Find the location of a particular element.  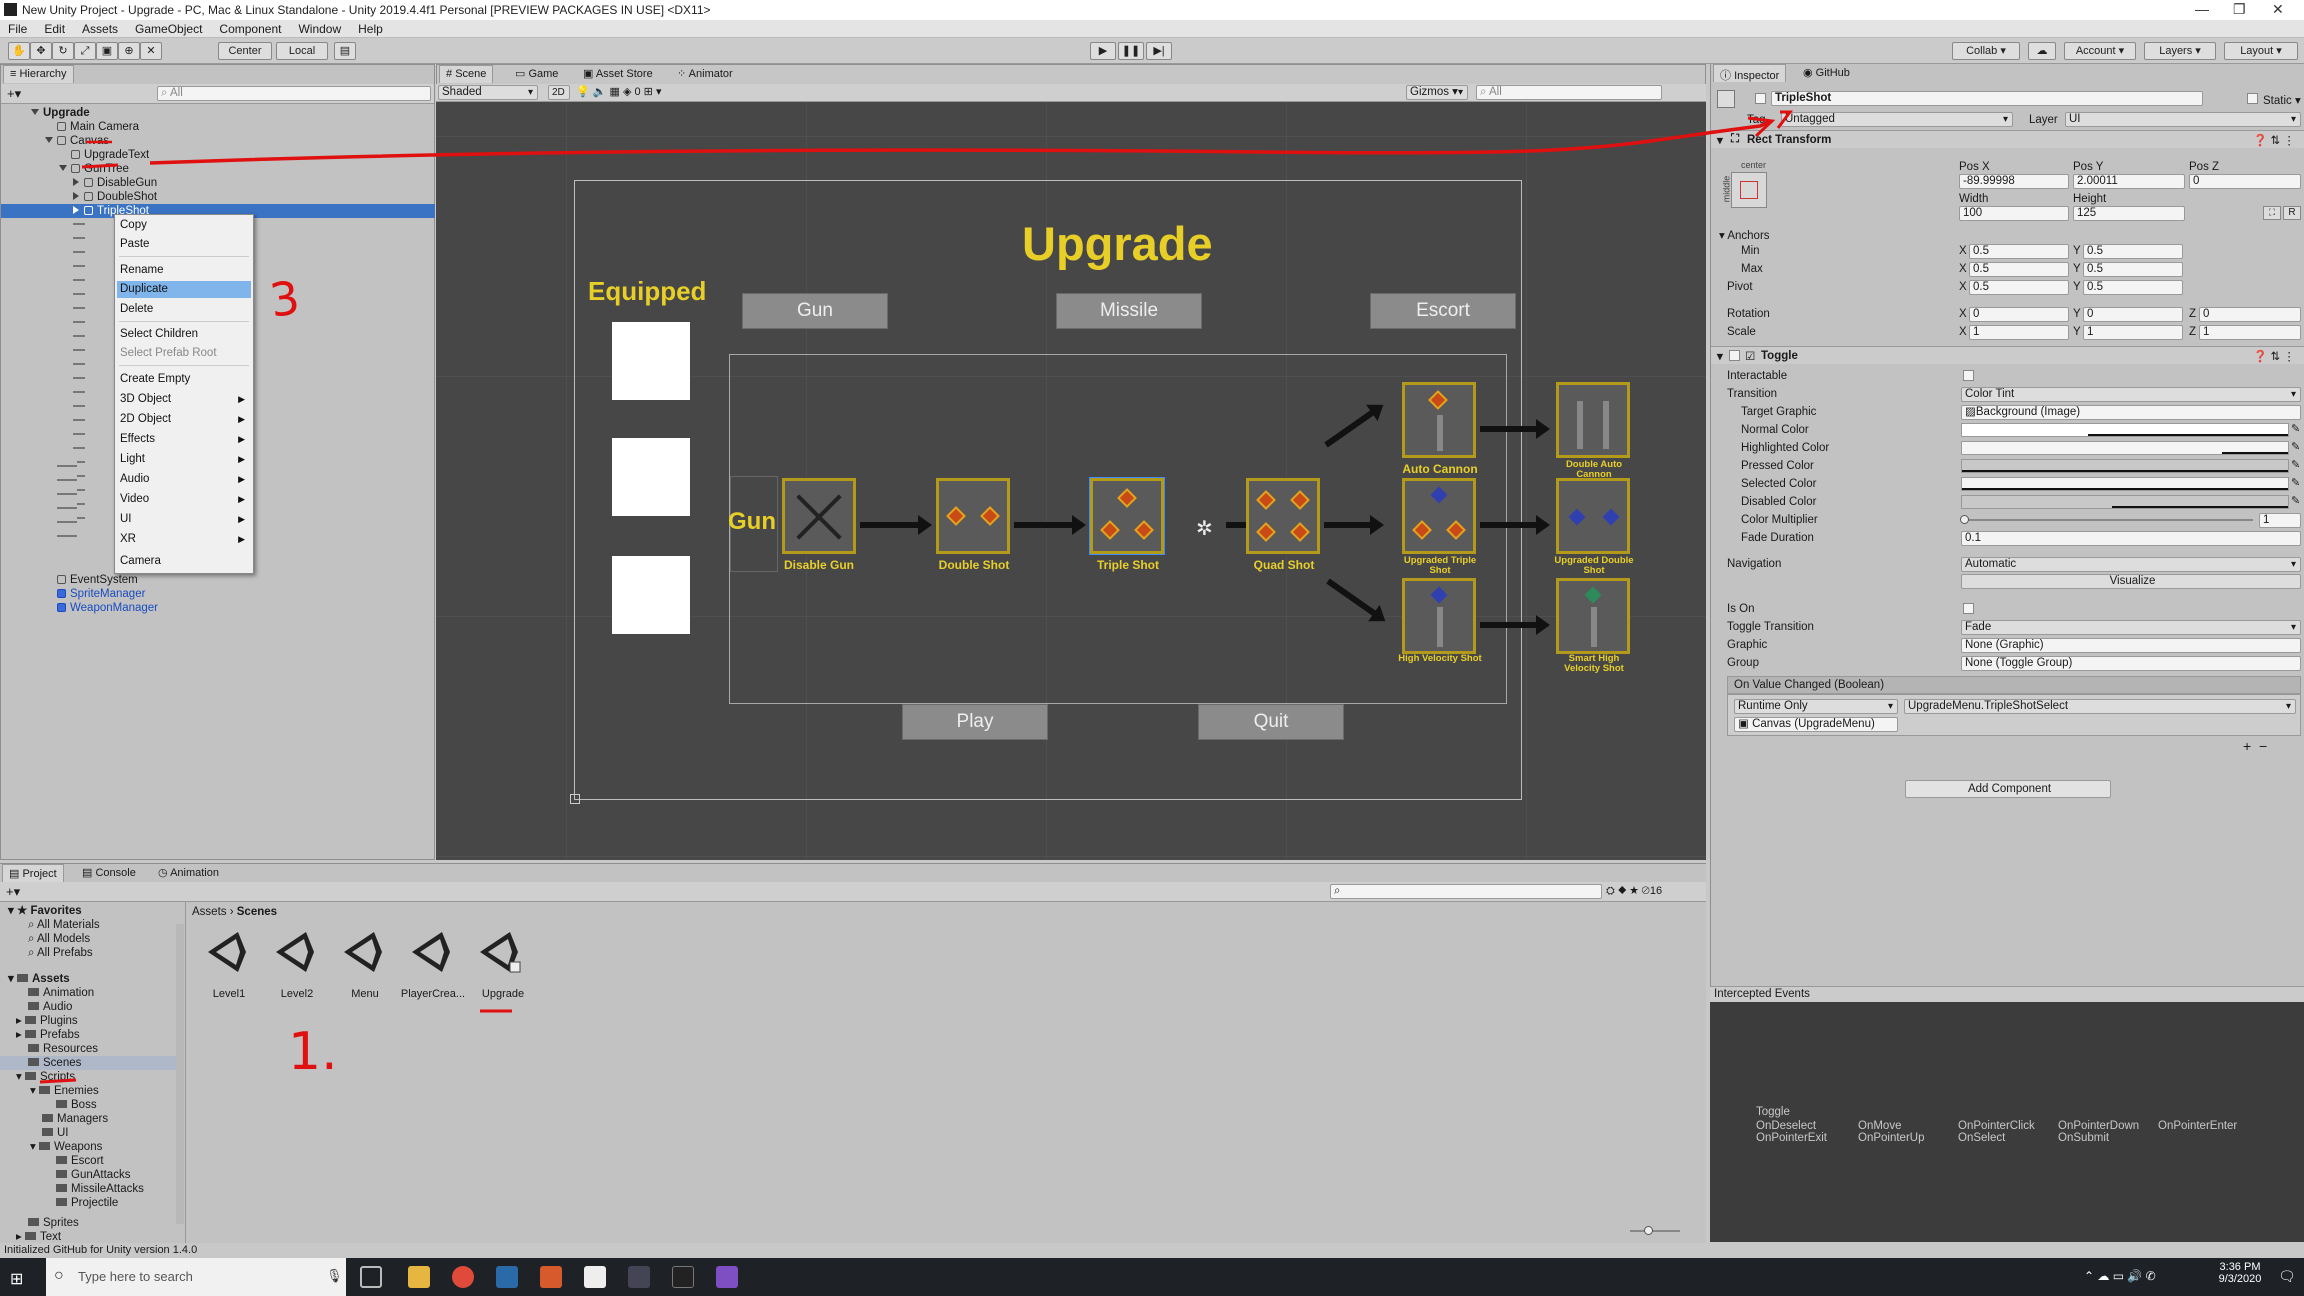

steam-icon is located at coordinates (507, 1277).